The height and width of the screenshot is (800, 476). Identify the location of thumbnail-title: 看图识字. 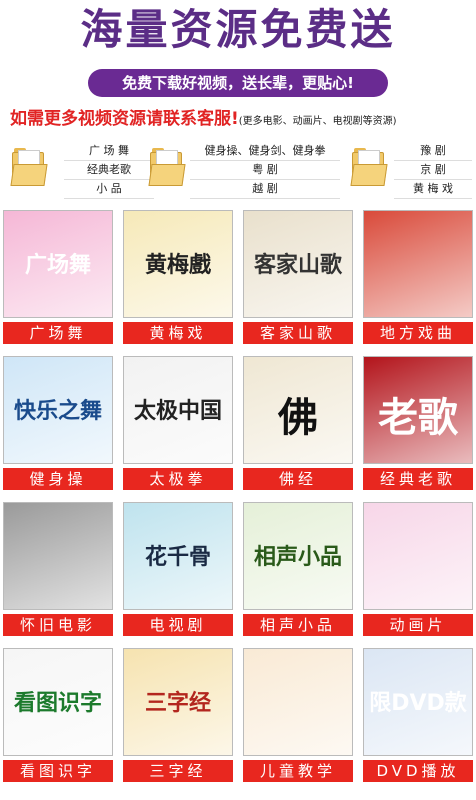
(57, 703).